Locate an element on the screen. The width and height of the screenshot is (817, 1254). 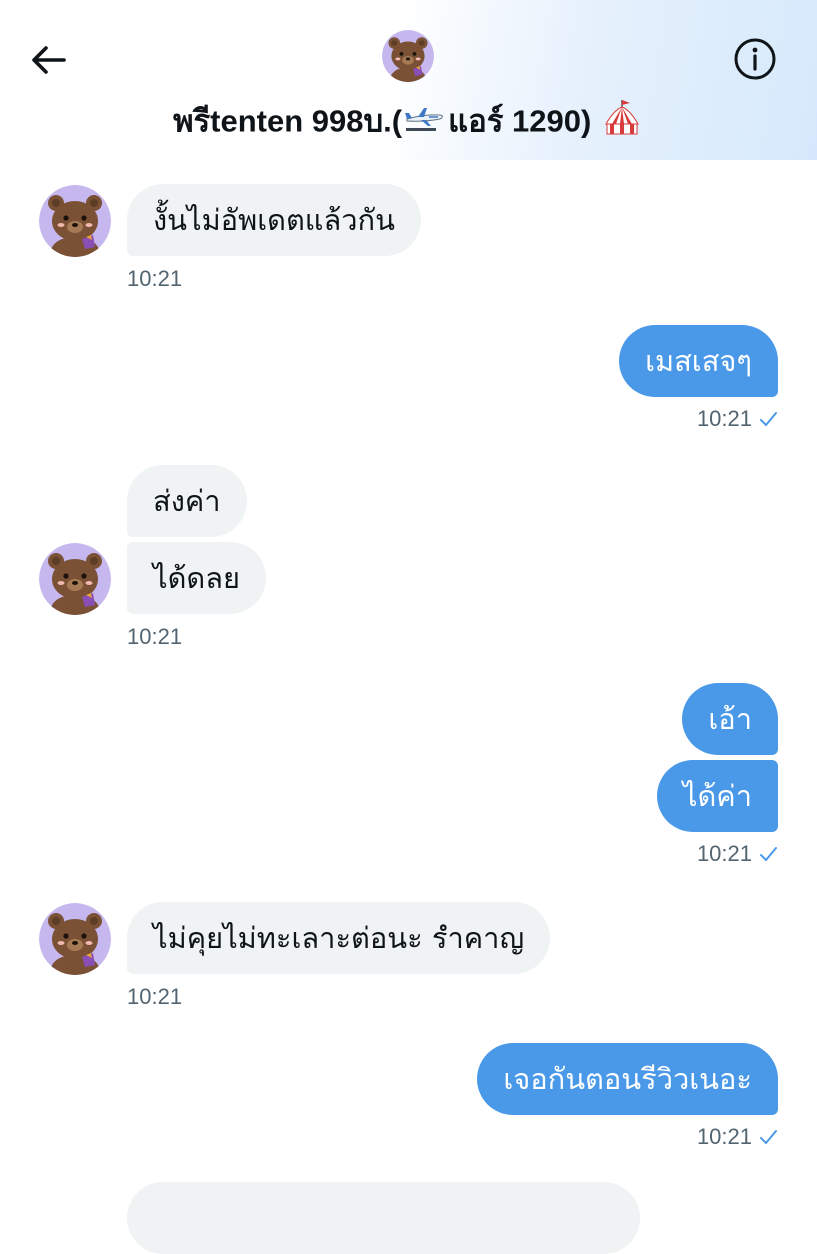
message-text: งั้นไม่อัพเดตแล้วกัน is located at coordinates (274, 220).